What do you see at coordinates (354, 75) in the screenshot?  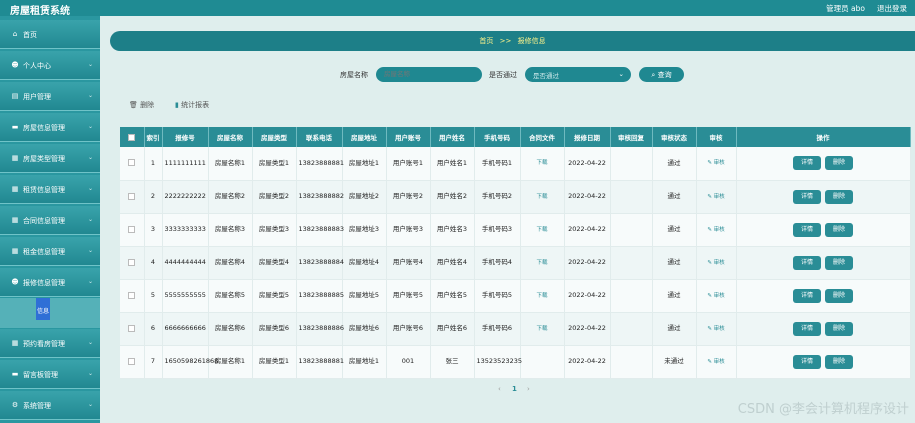 I see `house-name-label: 房屋名称` at bounding box center [354, 75].